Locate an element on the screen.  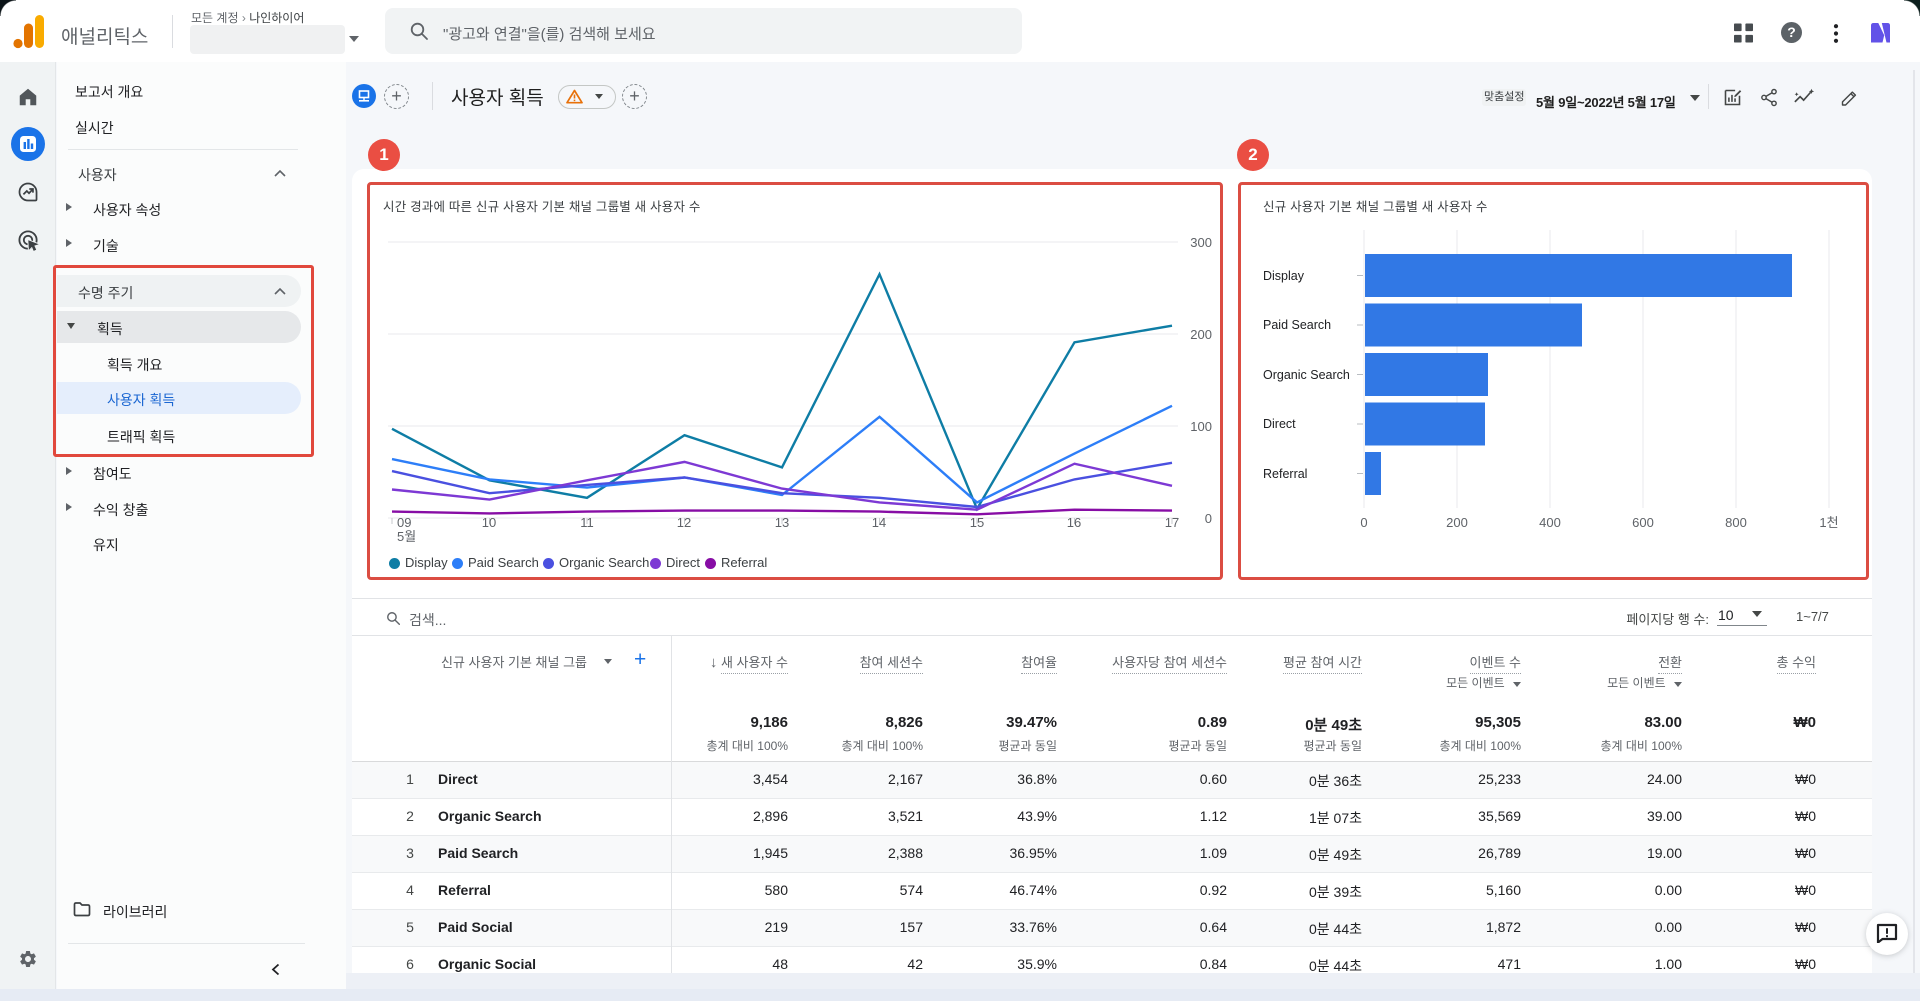
svg-text: 14 is located at coordinates (879, 522).